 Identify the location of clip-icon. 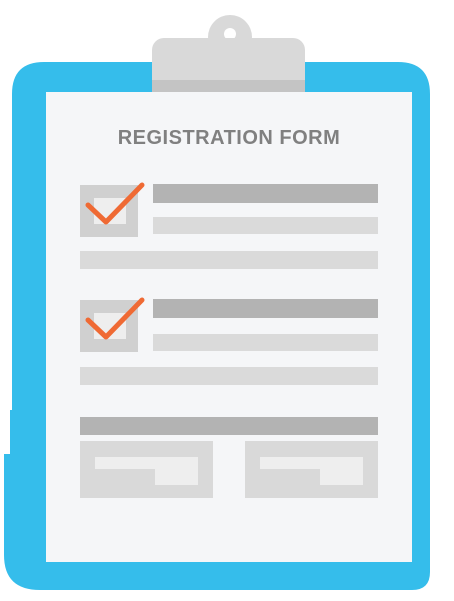
(228, 53).